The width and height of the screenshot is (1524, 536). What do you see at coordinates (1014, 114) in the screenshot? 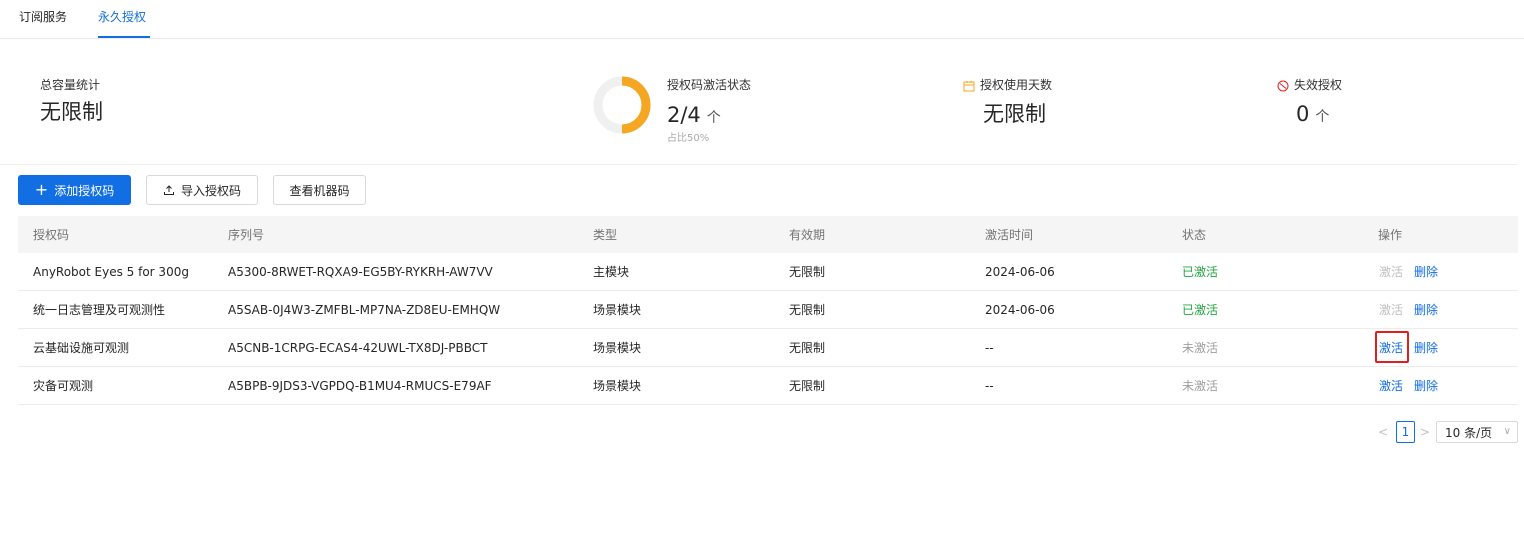
I see `days-value: 无限制` at bounding box center [1014, 114].